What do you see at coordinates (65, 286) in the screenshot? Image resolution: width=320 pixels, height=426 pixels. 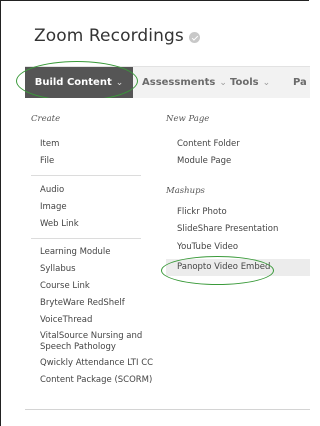 I see `menu-item-course-link: Course Link` at bounding box center [65, 286].